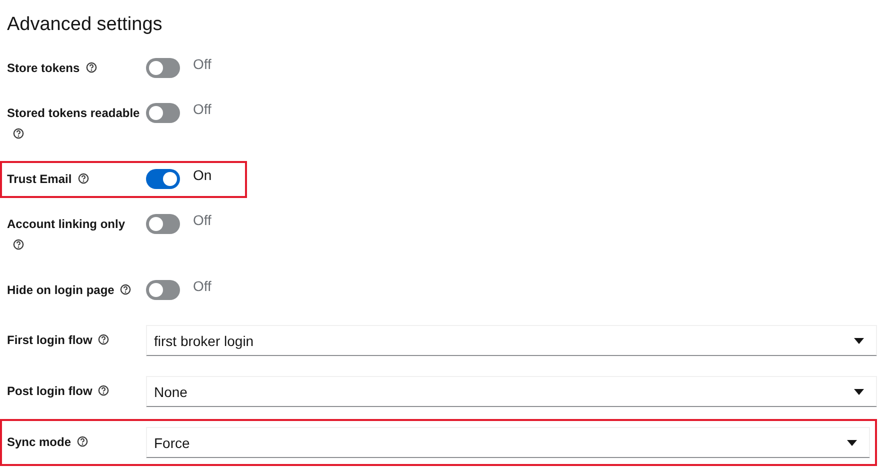 This screenshot has height=474, width=893. I want to click on field-label: Stored tokens readable, so click(73, 124).